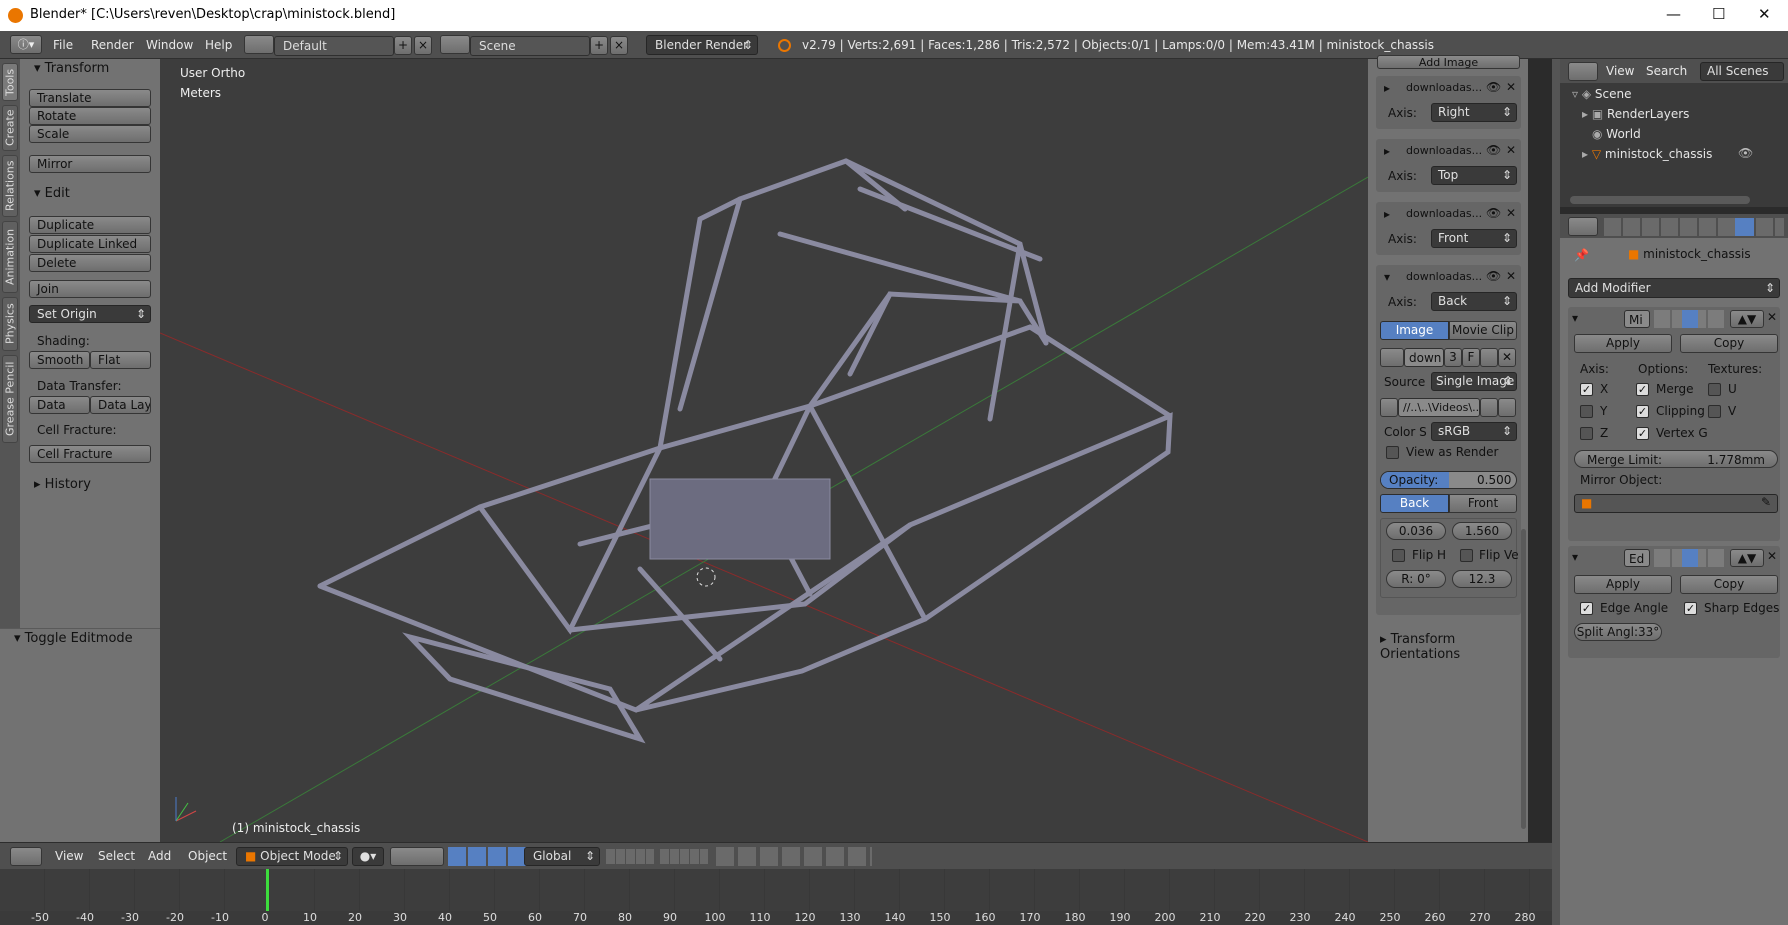 The height and width of the screenshot is (925, 1788). Describe the element at coordinates (207, 856) in the screenshot. I see `viewport-menu-object: Object` at that location.